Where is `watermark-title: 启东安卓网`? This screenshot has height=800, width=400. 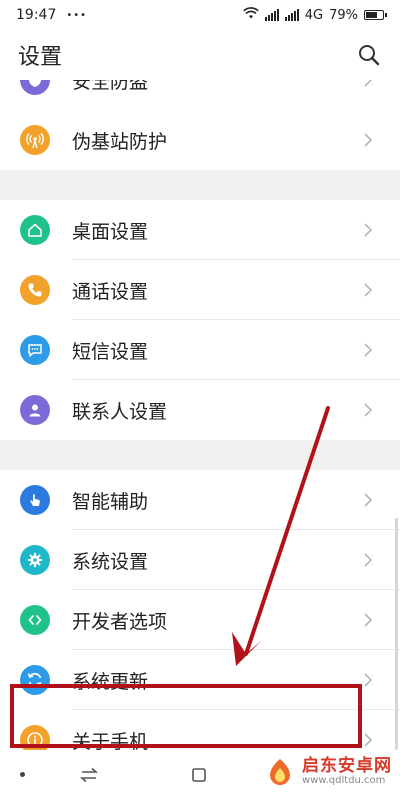 watermark-title: 启东安卓网 is located at coordinates (347, 765).